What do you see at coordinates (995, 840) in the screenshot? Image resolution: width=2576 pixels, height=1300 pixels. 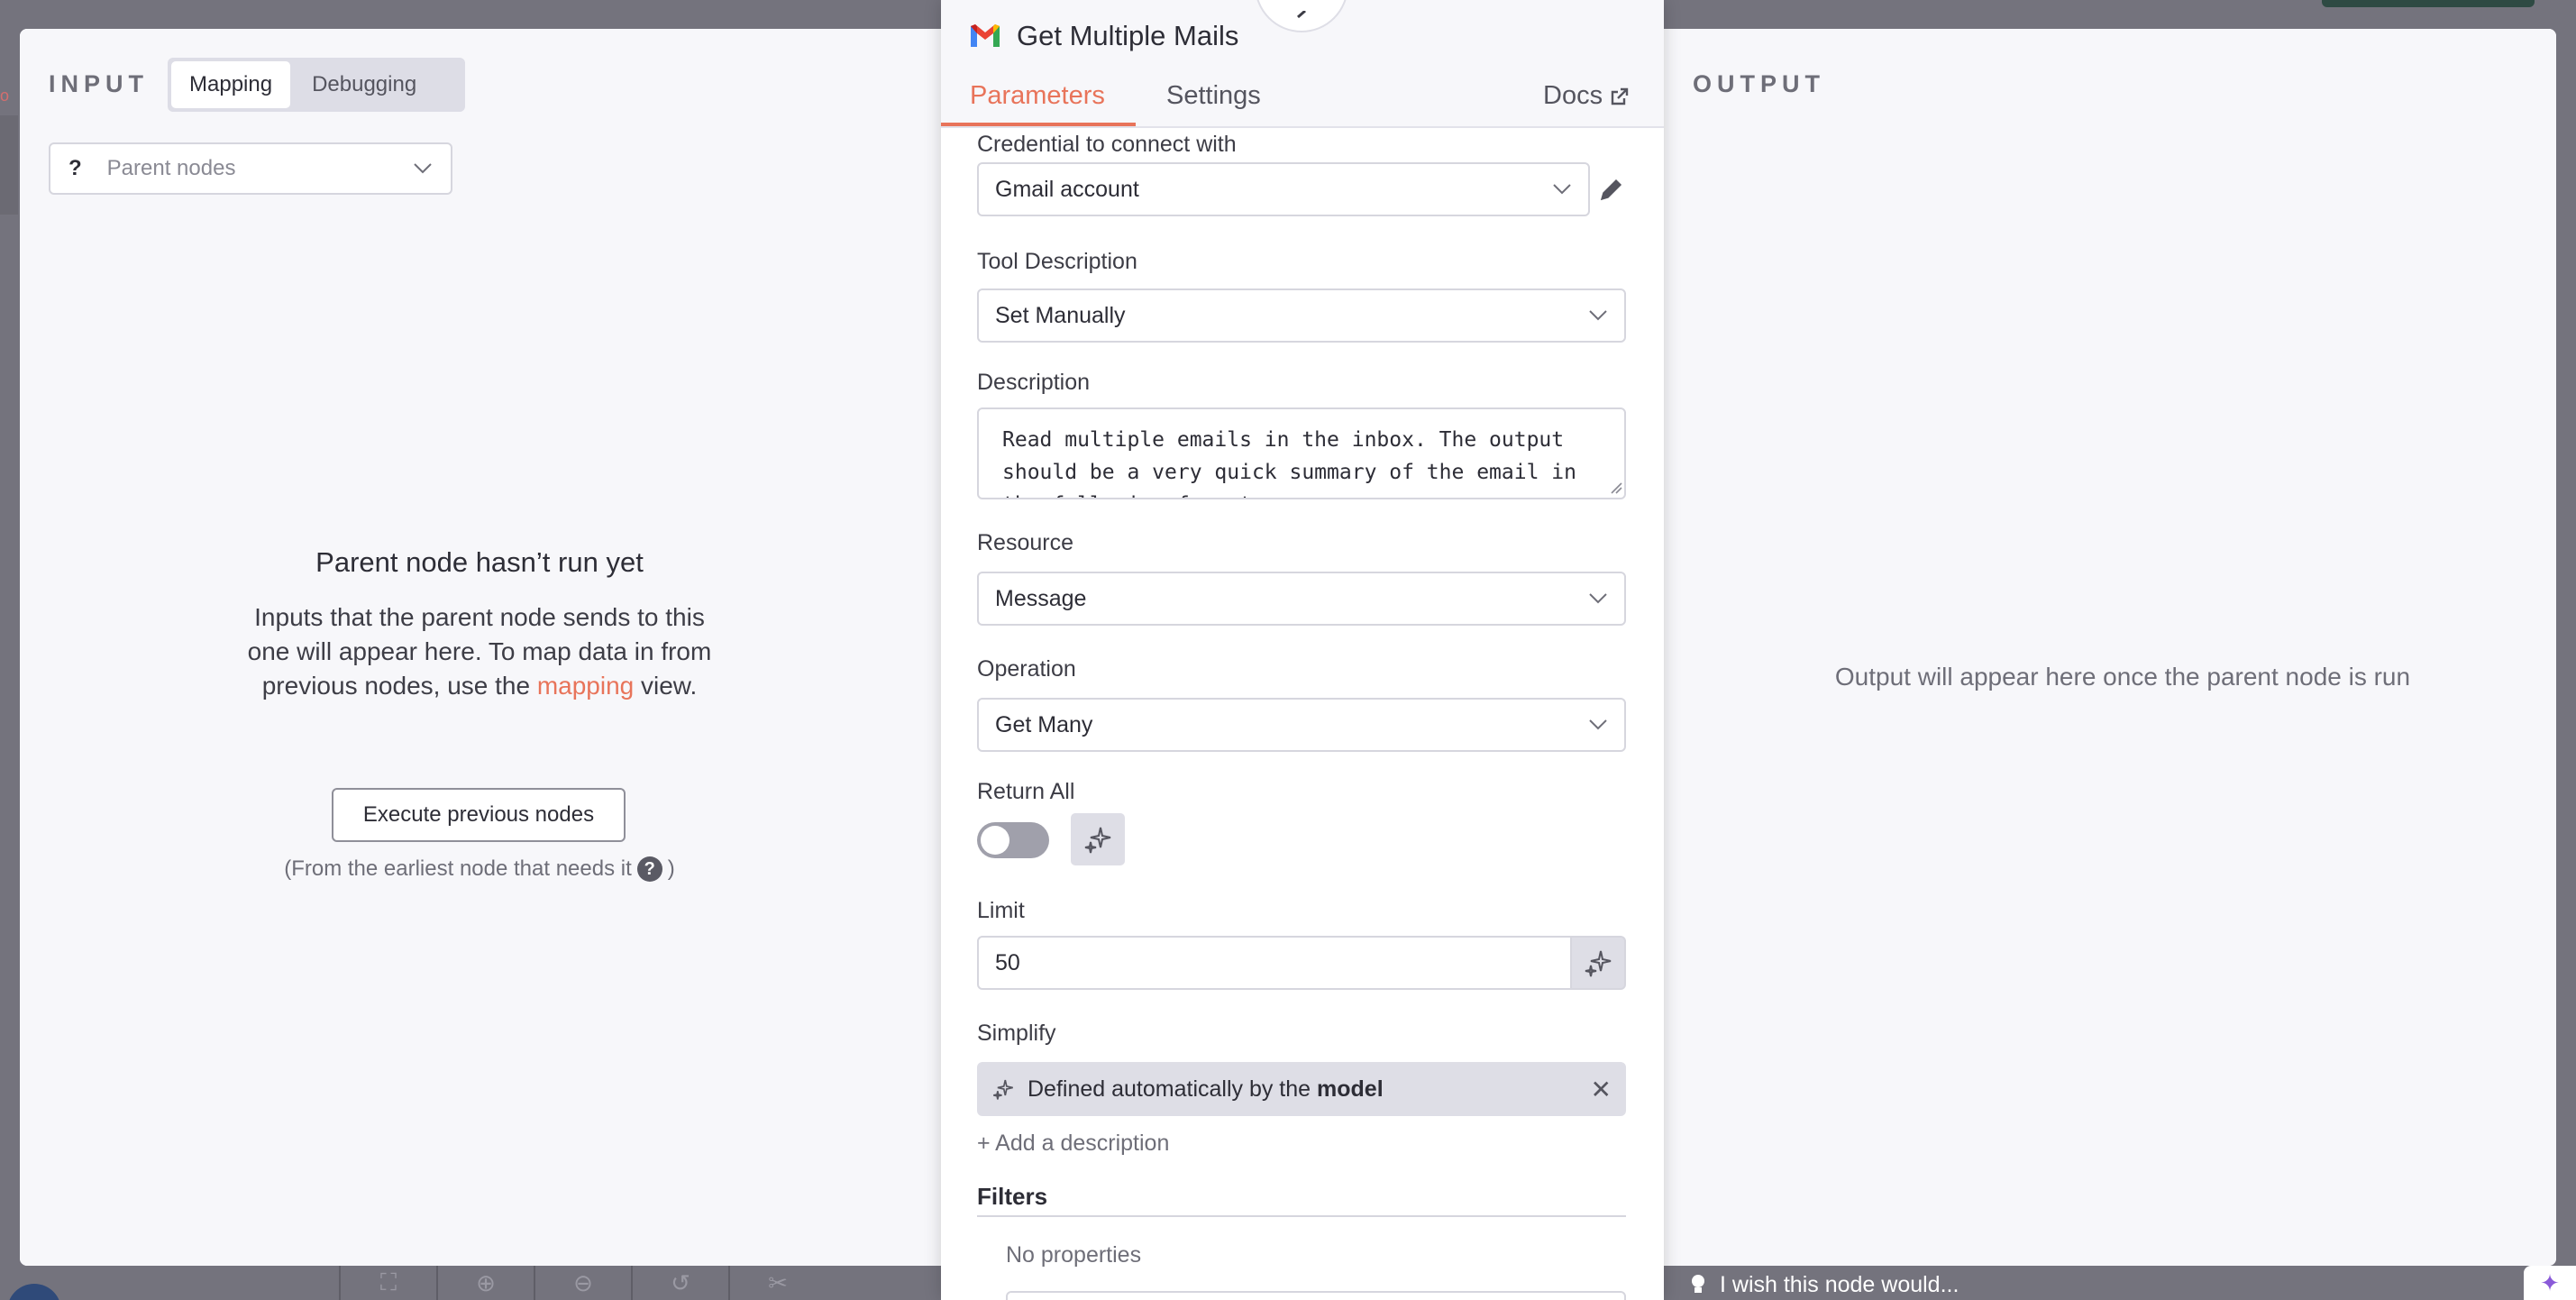 I see `toggle-knob` at bounding box center [995, 840].